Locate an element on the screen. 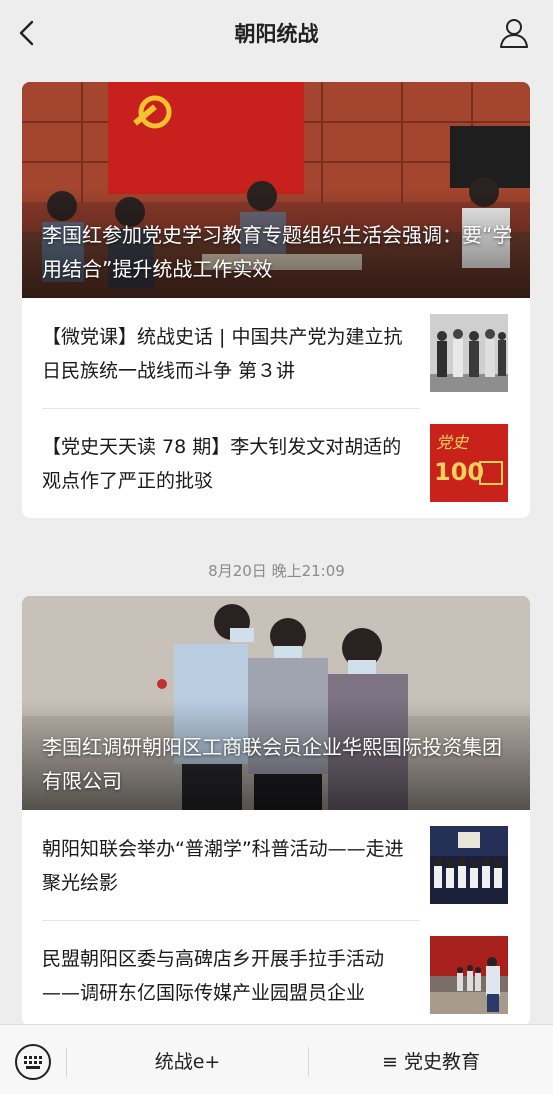 The height and width of the screenshot is (1094, 553). list-item: 朝阳知联会举办“普潮学”科普活动——走进聚光绘影 is located at coordinates (276, 862).